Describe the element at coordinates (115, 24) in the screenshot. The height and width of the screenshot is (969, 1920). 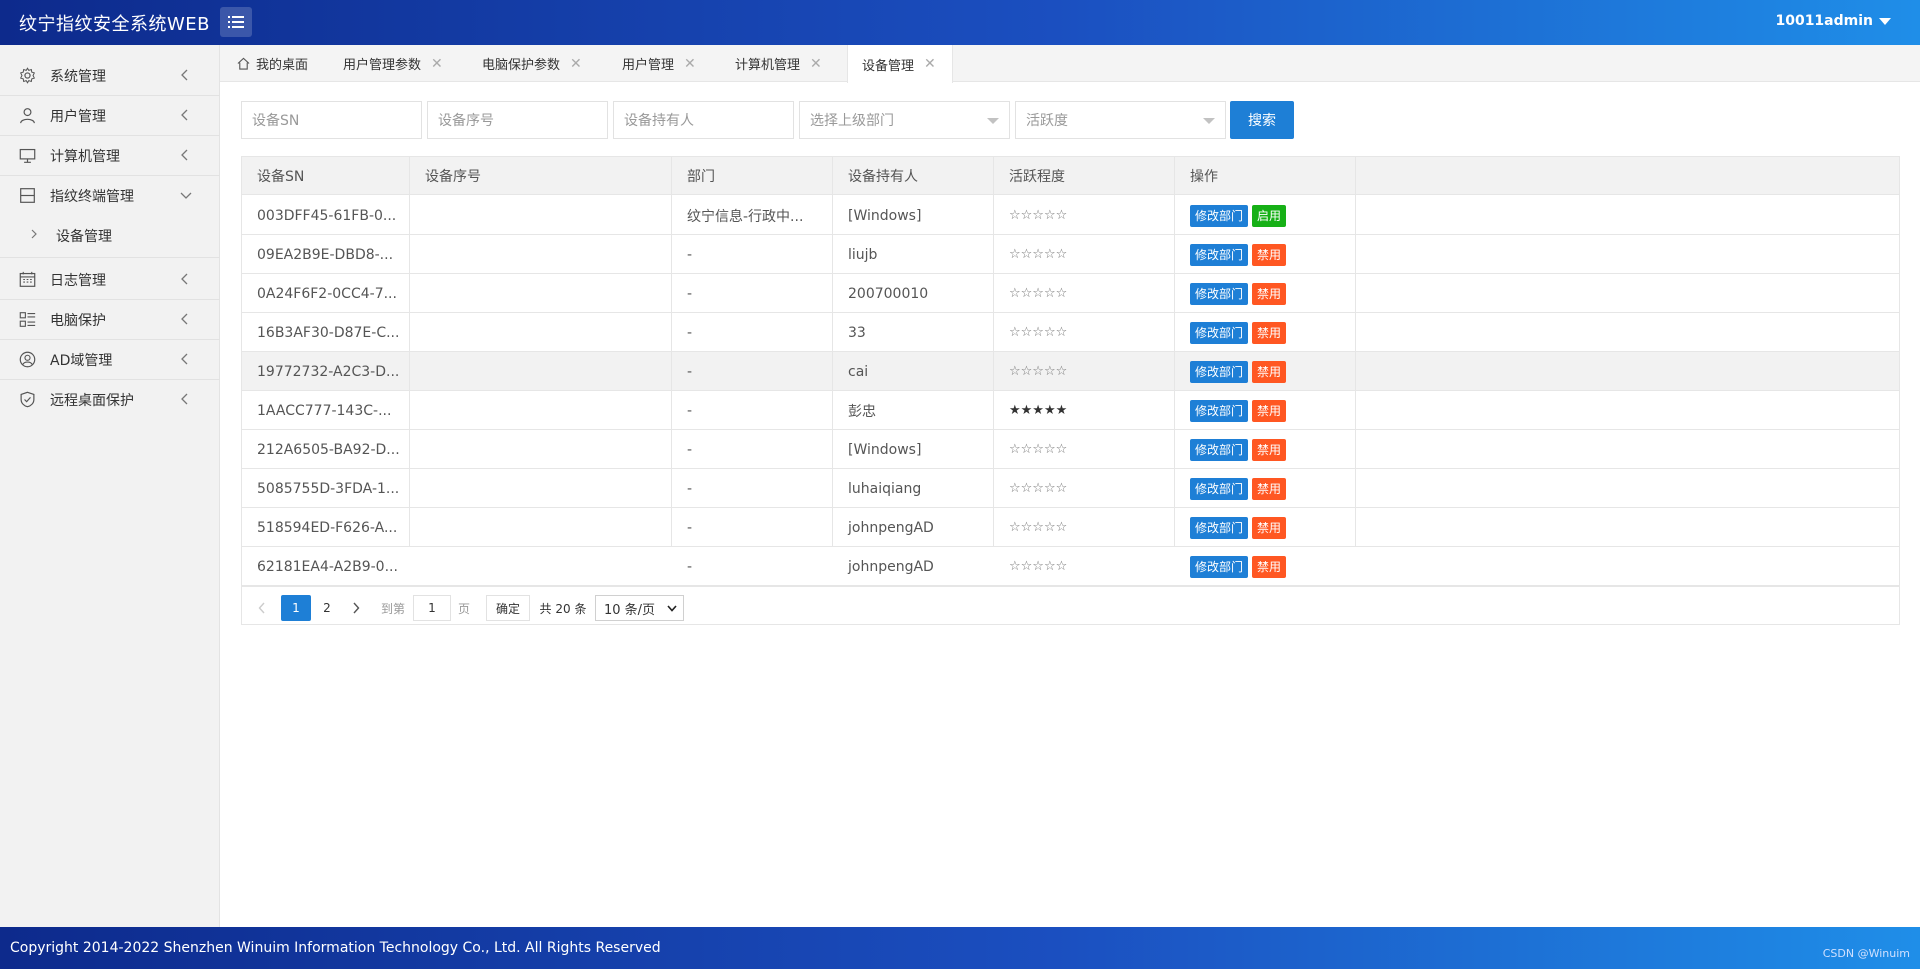
I see `app-title: 纹宁指纹安全系统WEB` at that location.